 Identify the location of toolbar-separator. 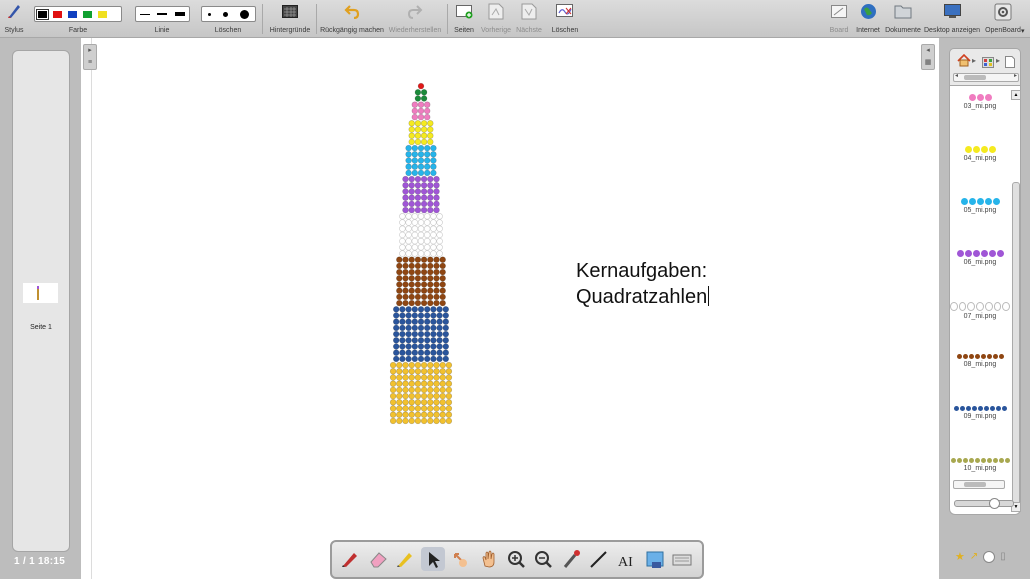
(316, 19).